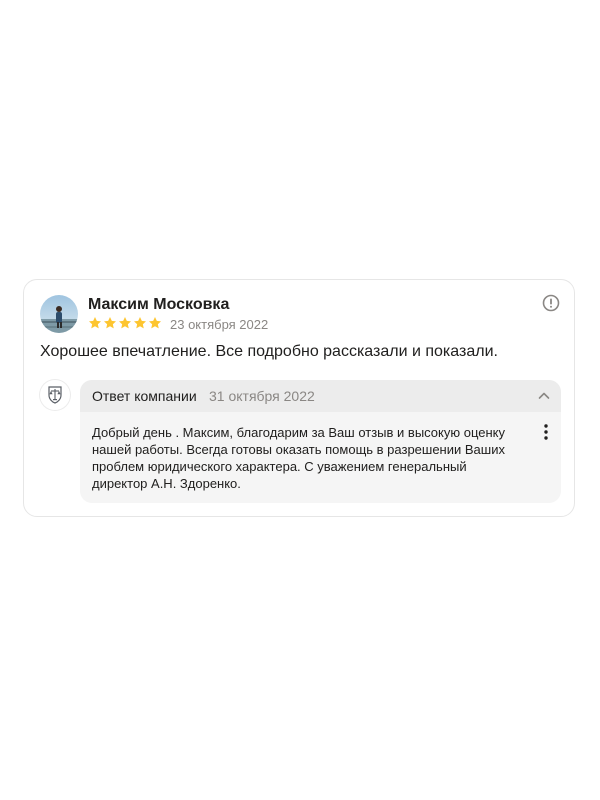 Image resolution: width=600 pixels, height=800 pixels. What do you see at coordinates (544, 396) in the screenshot?
I see `chevron-up-icon` at bounding box center [544, 396].